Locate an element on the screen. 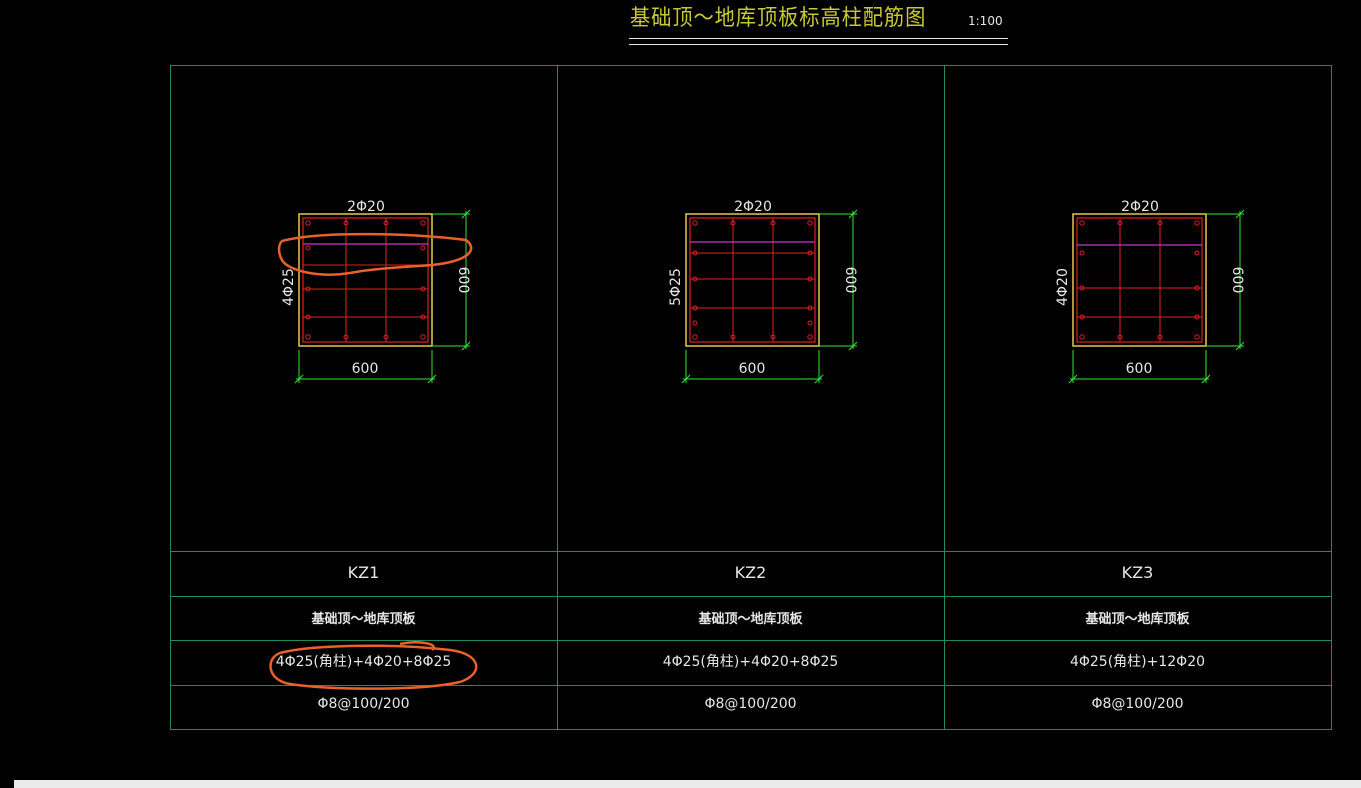 The height and width of the screenshot is (788, 1361). kz1-bars is located at coordinates (365, 280).